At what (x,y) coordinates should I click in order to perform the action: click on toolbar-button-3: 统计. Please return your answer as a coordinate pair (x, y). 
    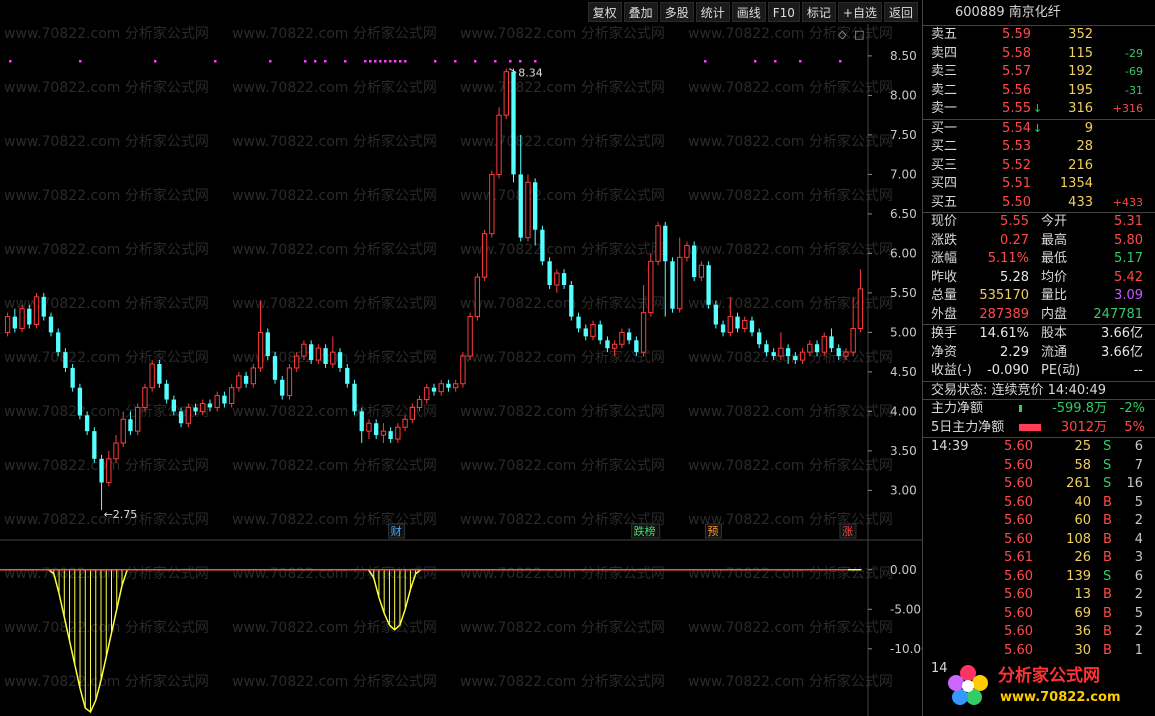
    Looking at the image, I should click on (712, 12).